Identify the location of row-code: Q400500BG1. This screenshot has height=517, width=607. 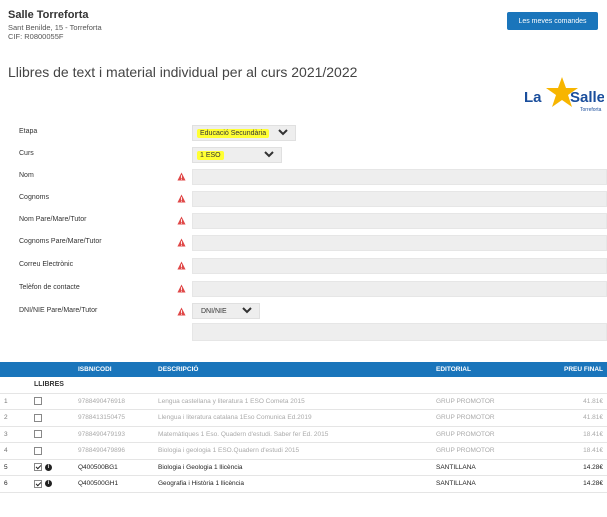
(114, 467).